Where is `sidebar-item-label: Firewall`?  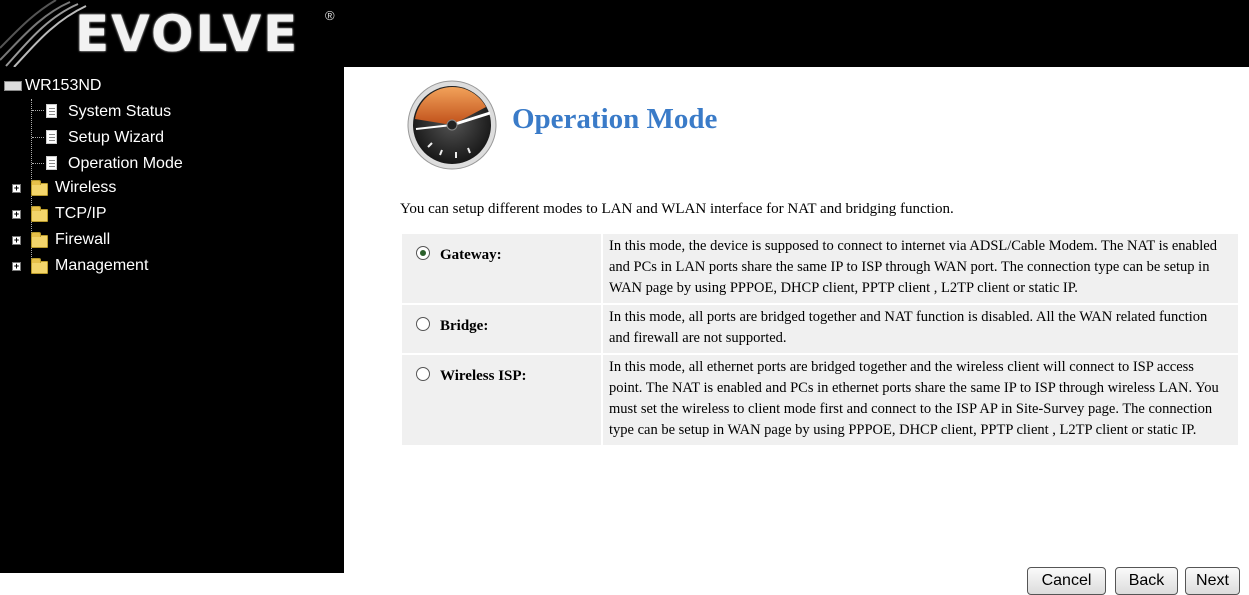
sidebar-item-label: Firewall is located at coordinates (83, 239).